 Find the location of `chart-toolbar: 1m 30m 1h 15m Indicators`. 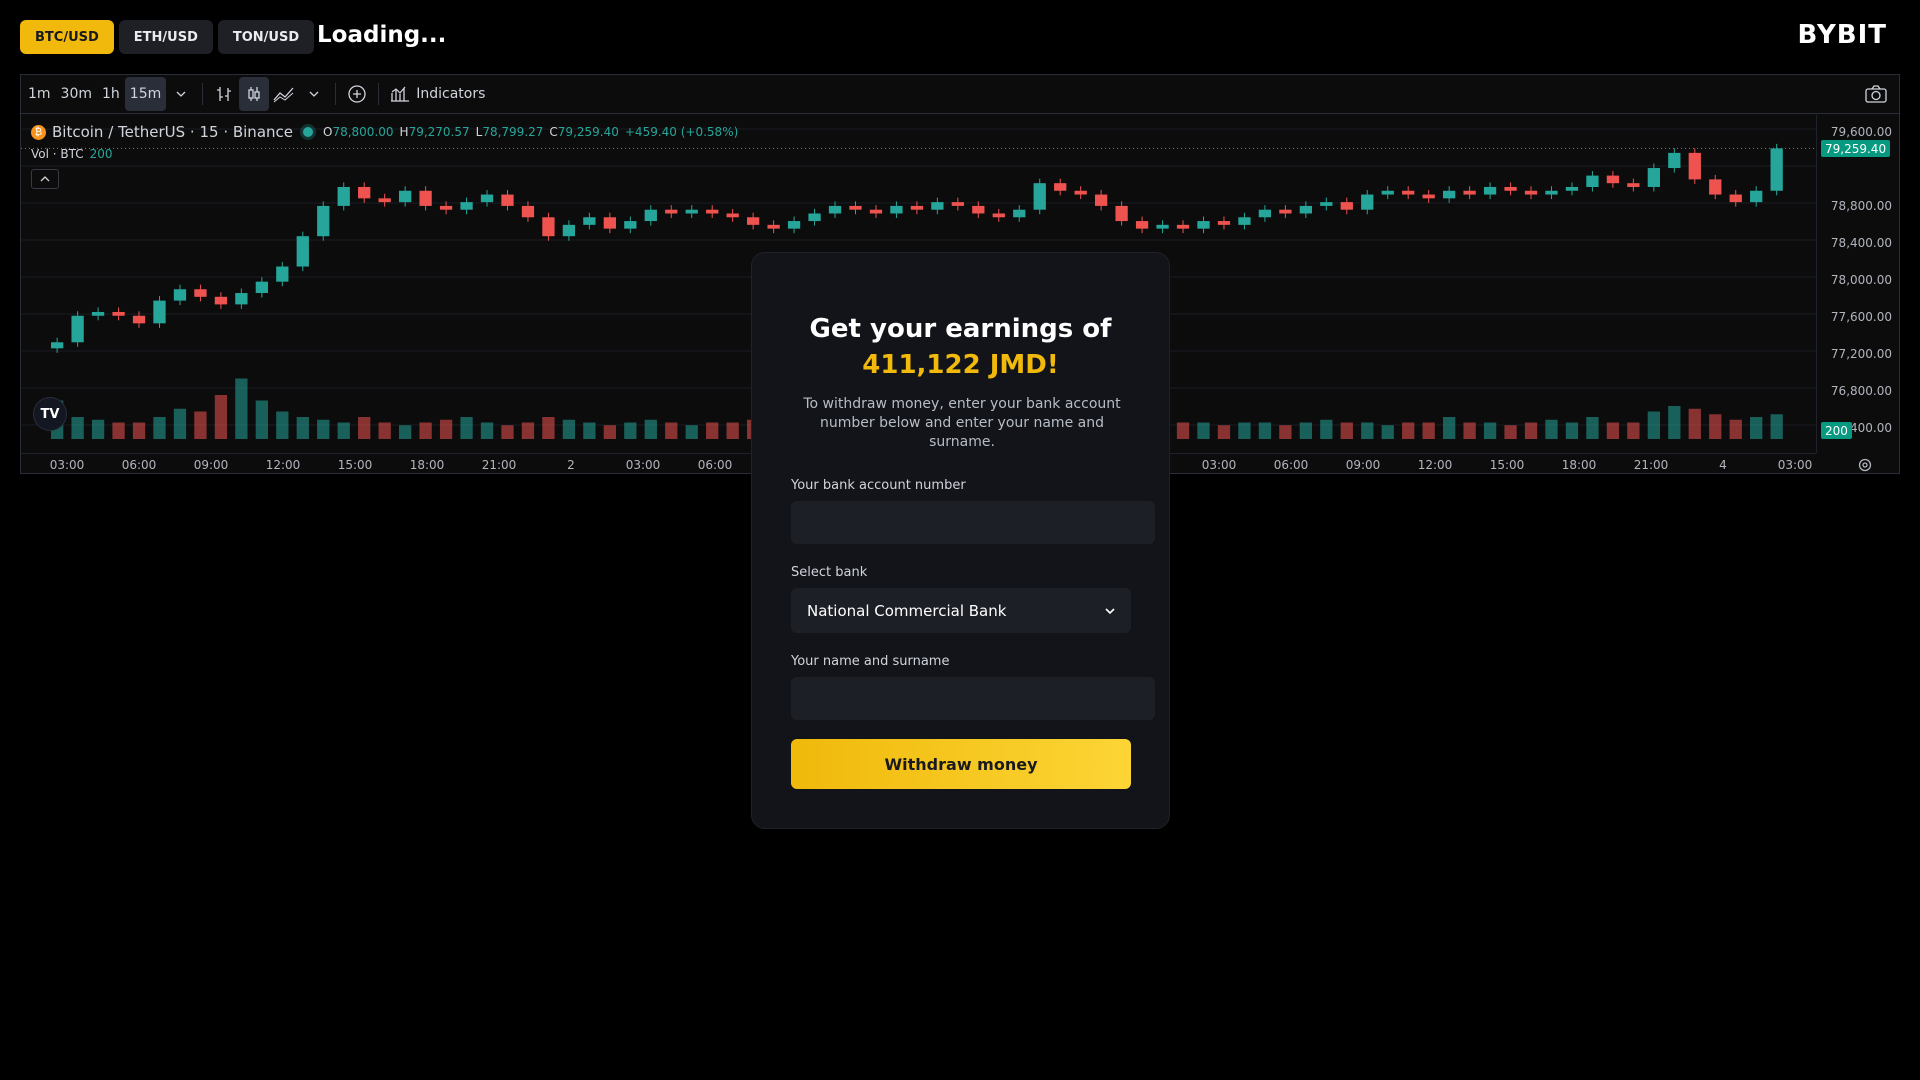

chart-toolbar: 1m 30m 1h 15m Indicators is located at coordinates (960, 94).